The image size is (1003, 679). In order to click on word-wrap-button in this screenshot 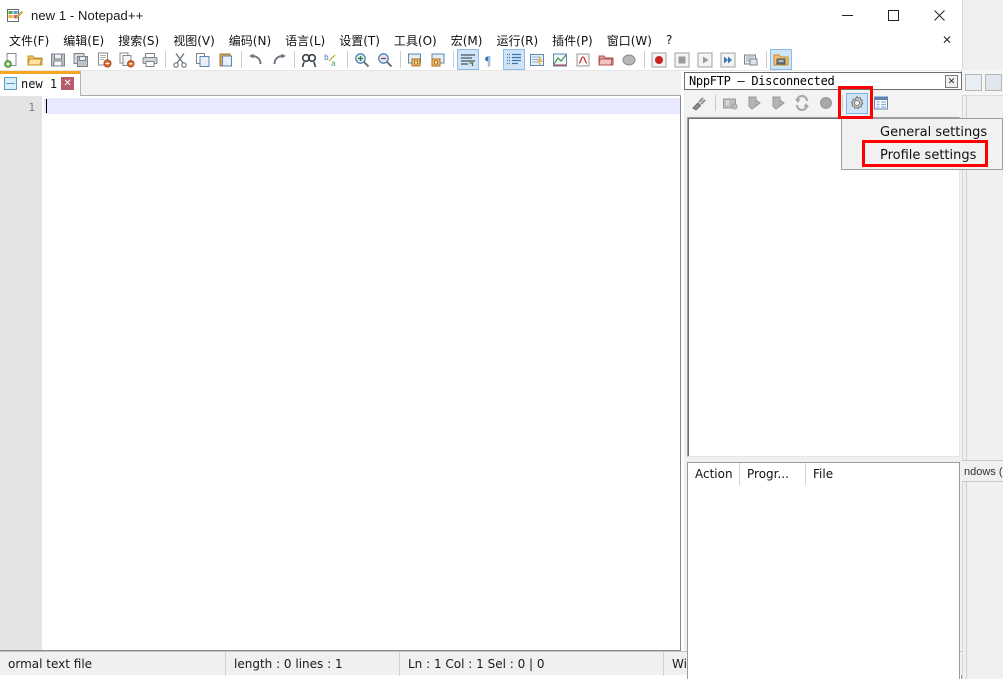, I will do `click(468, 59)`.